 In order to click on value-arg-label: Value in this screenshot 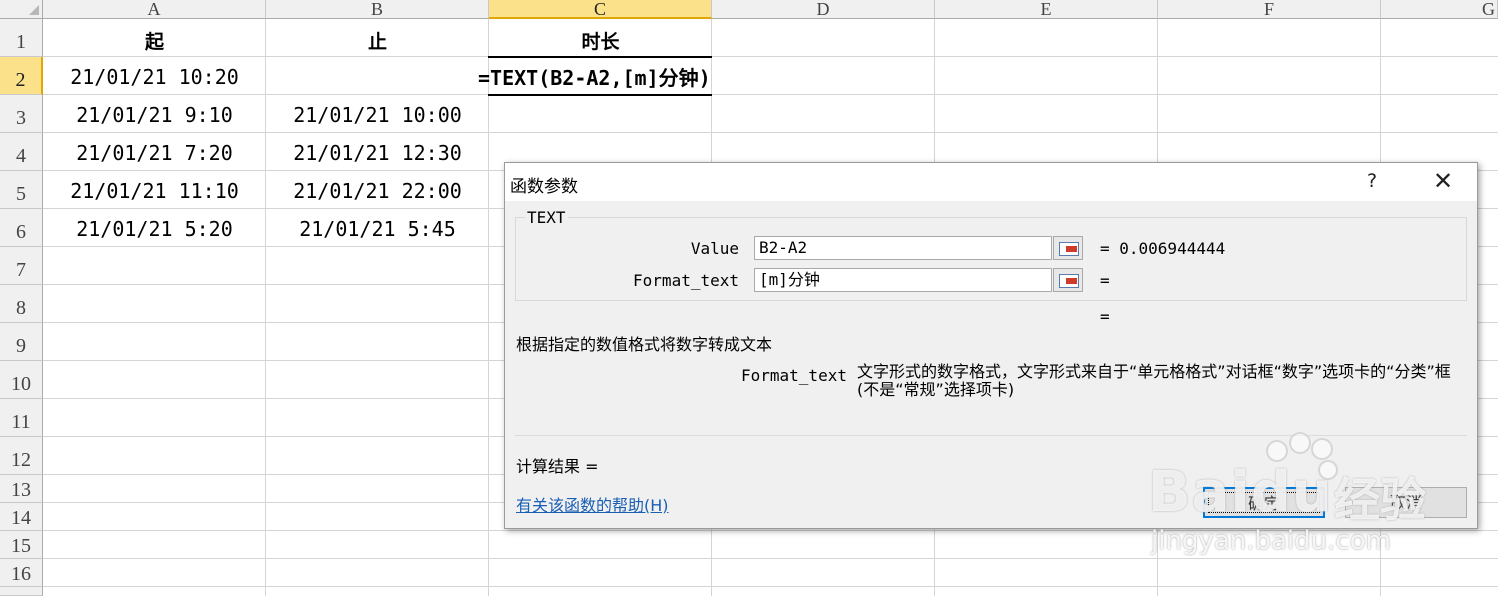, I will do `click(714, 248)`.